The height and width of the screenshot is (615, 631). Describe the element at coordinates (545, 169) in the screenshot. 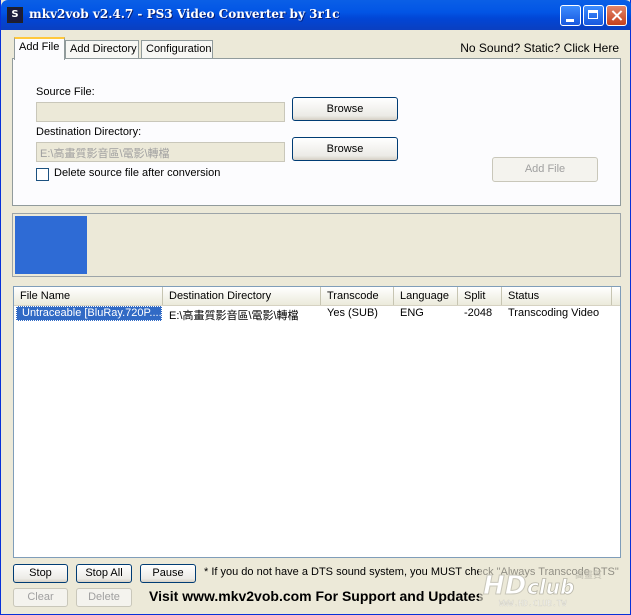

I see `add-file-button: Add File` at that location.